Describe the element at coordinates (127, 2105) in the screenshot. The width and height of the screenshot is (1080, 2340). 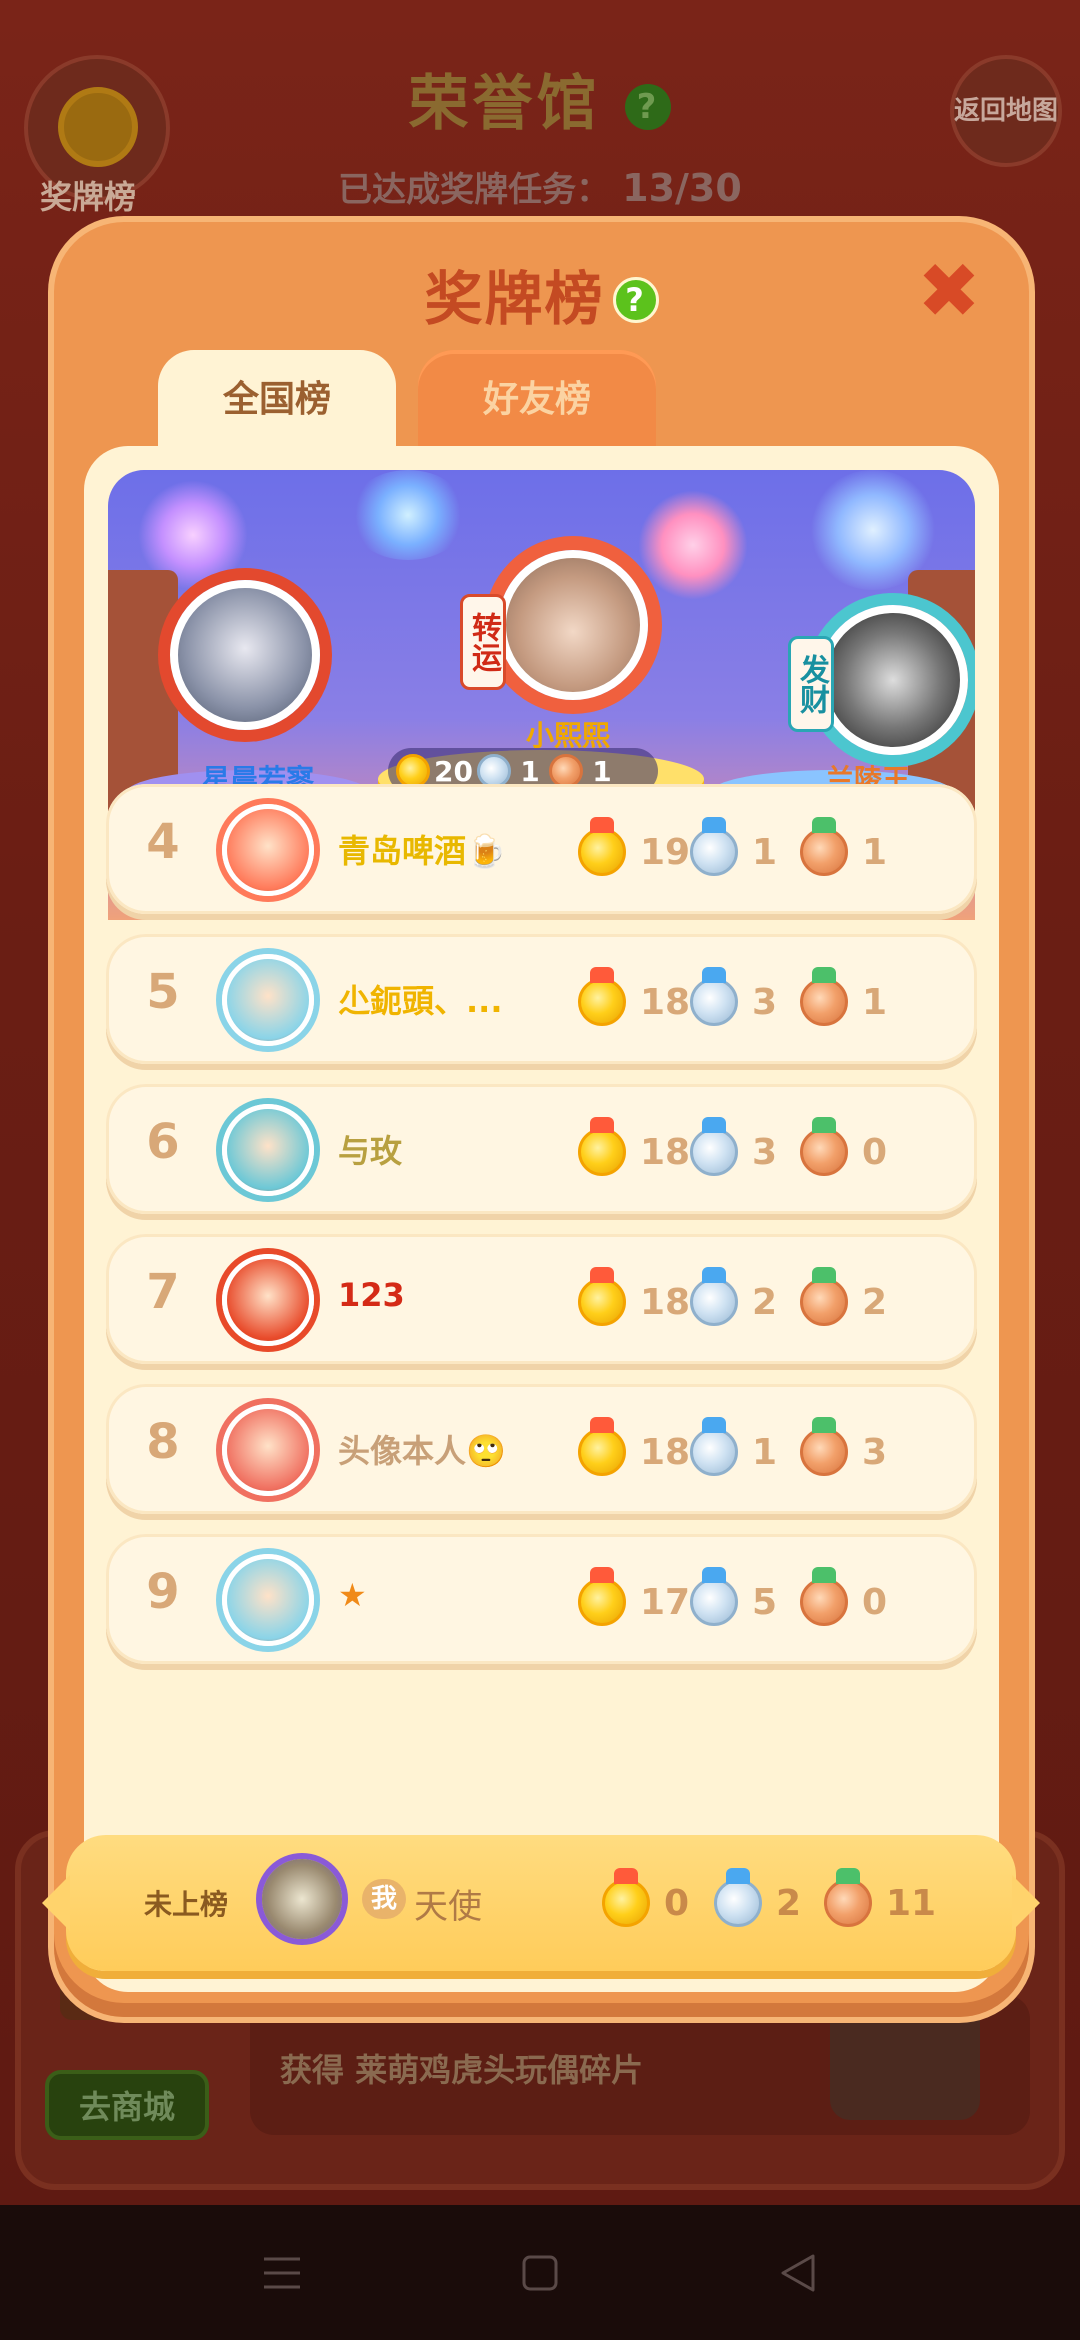
I see `go-to-shop-button: 去商城` at that location.